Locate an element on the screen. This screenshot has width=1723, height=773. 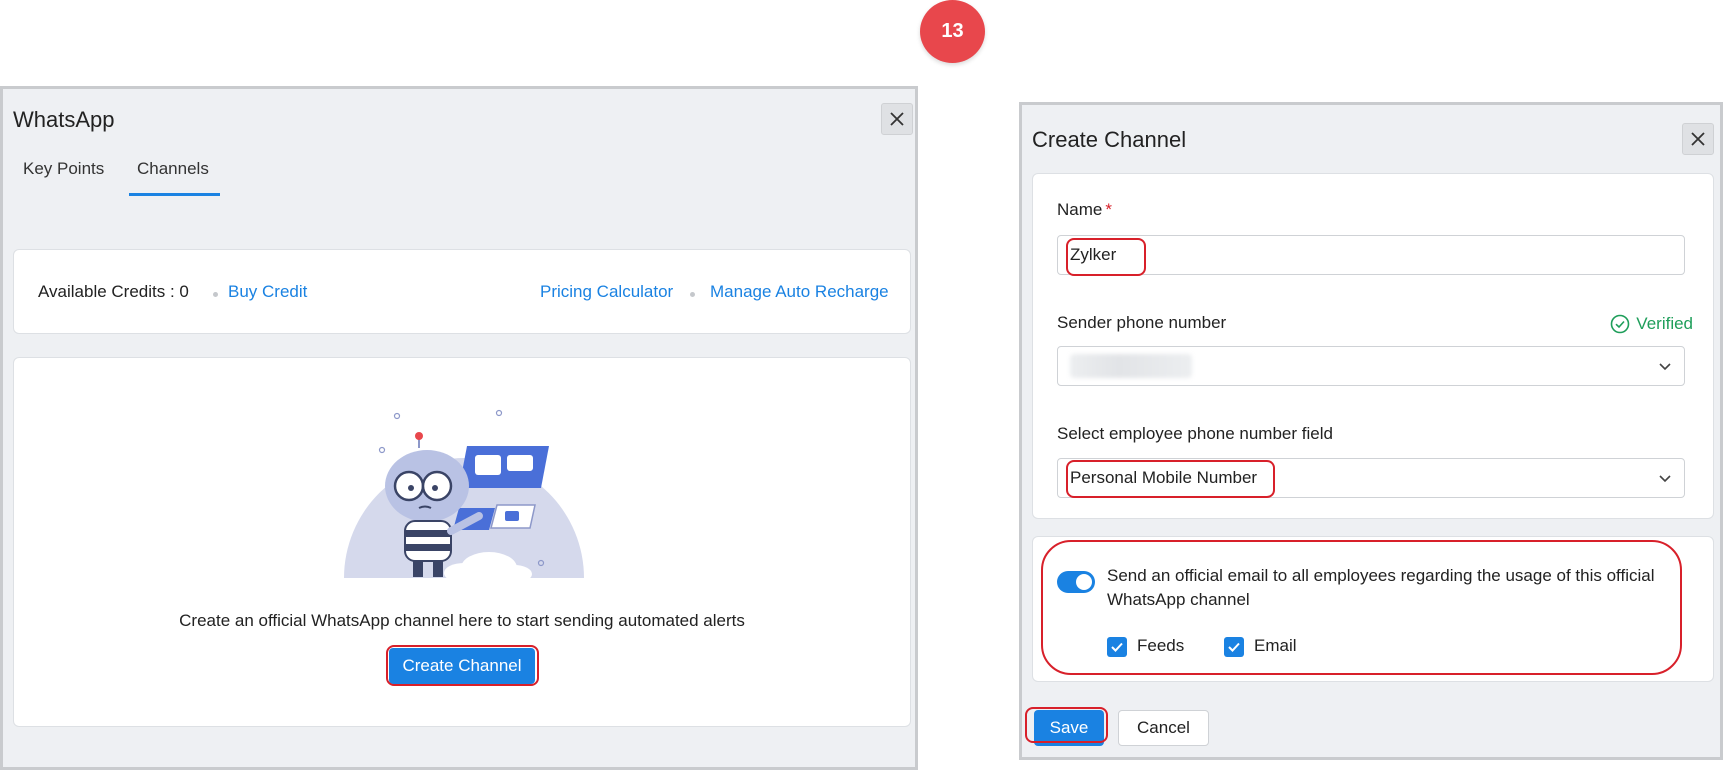
name-input: Zylker is located at coordinates (1371, 255).